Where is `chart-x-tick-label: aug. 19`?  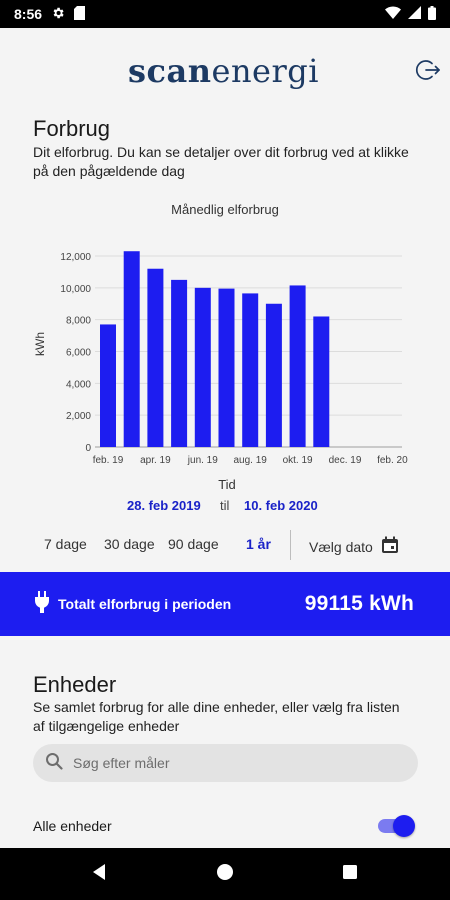 chart-x-tick-label: aug. 19 is located at coordinates (251, 460).